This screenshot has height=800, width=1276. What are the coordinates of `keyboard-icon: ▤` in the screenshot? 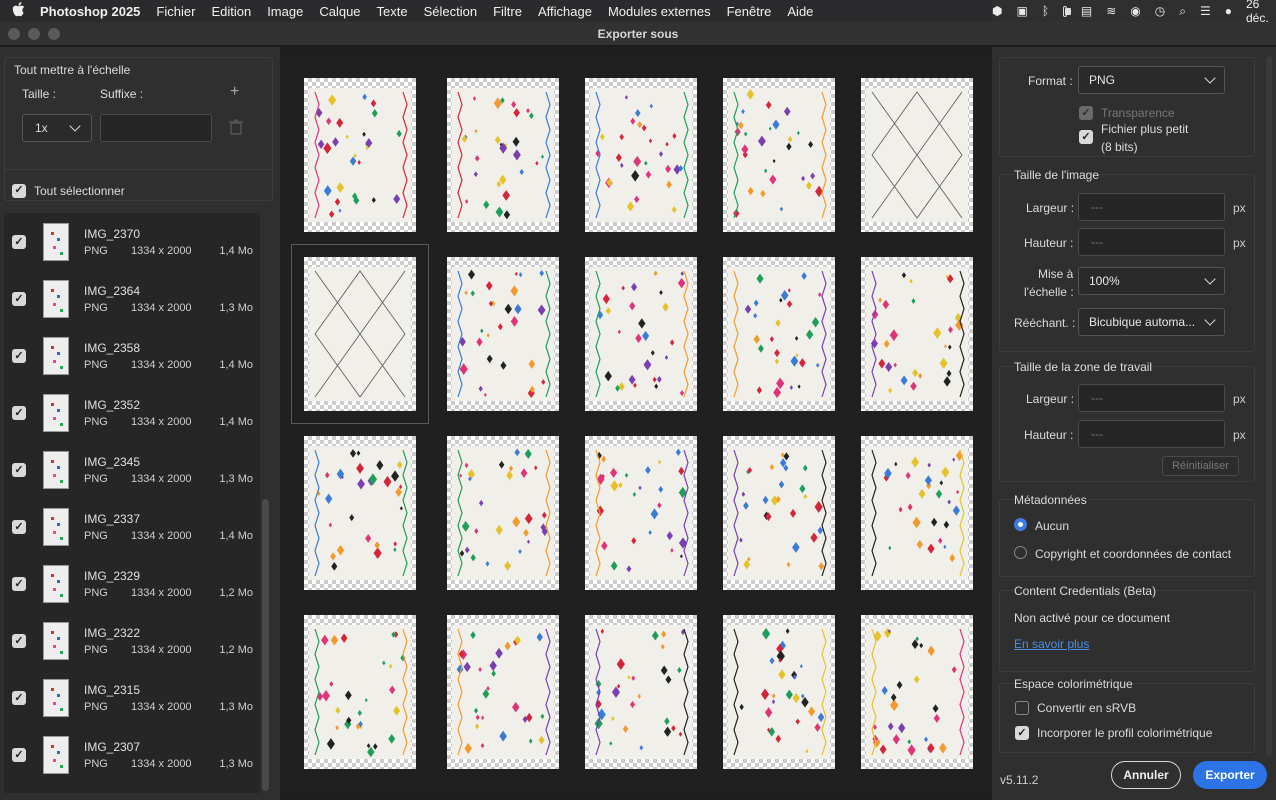 It's located at (1086, 11).